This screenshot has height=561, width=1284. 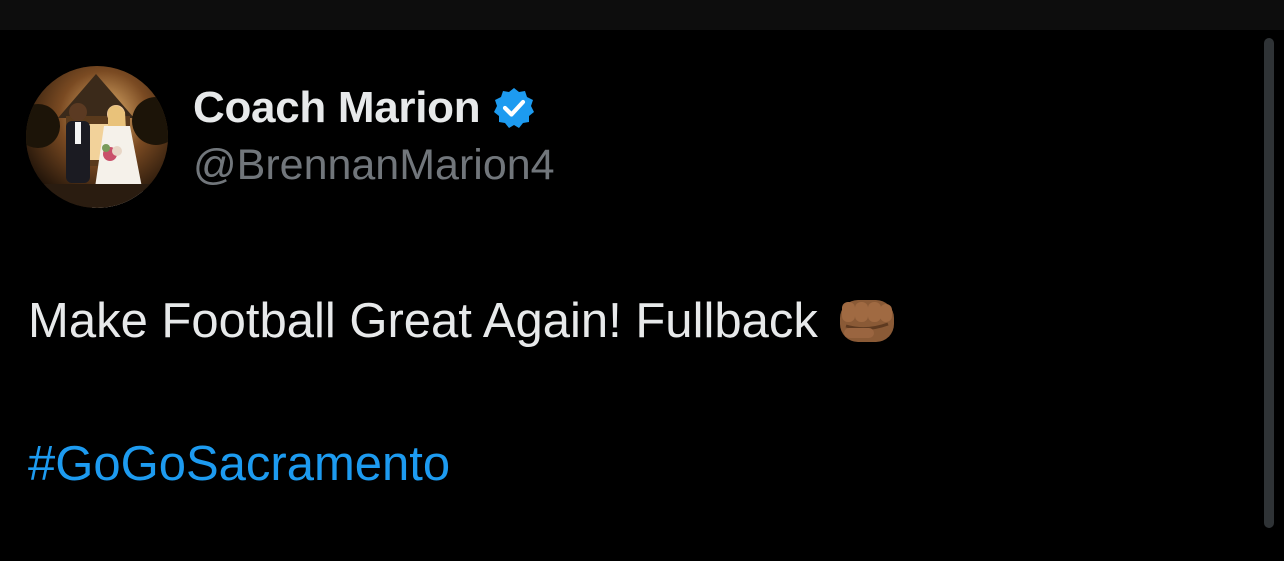 I want to click on author-avatar, so click(x=97, y=137).